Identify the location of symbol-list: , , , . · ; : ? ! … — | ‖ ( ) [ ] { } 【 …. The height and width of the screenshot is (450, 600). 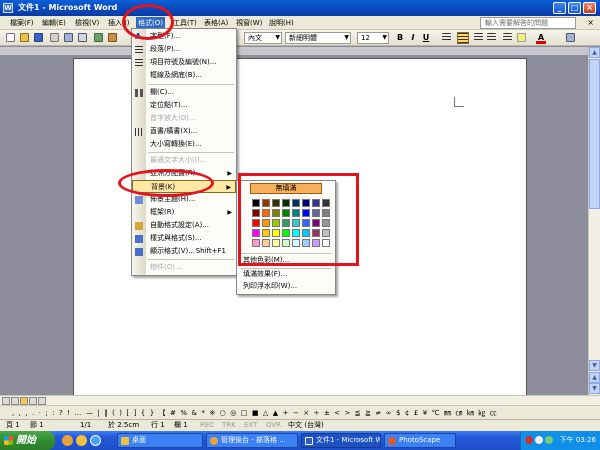
(254, 413).